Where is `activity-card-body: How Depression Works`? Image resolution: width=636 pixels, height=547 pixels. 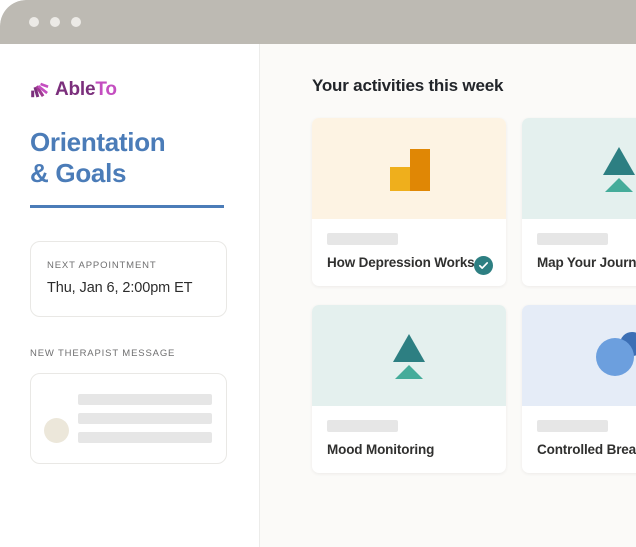
activity-card-body: How Depression Works is located at coordinates (409, 252).